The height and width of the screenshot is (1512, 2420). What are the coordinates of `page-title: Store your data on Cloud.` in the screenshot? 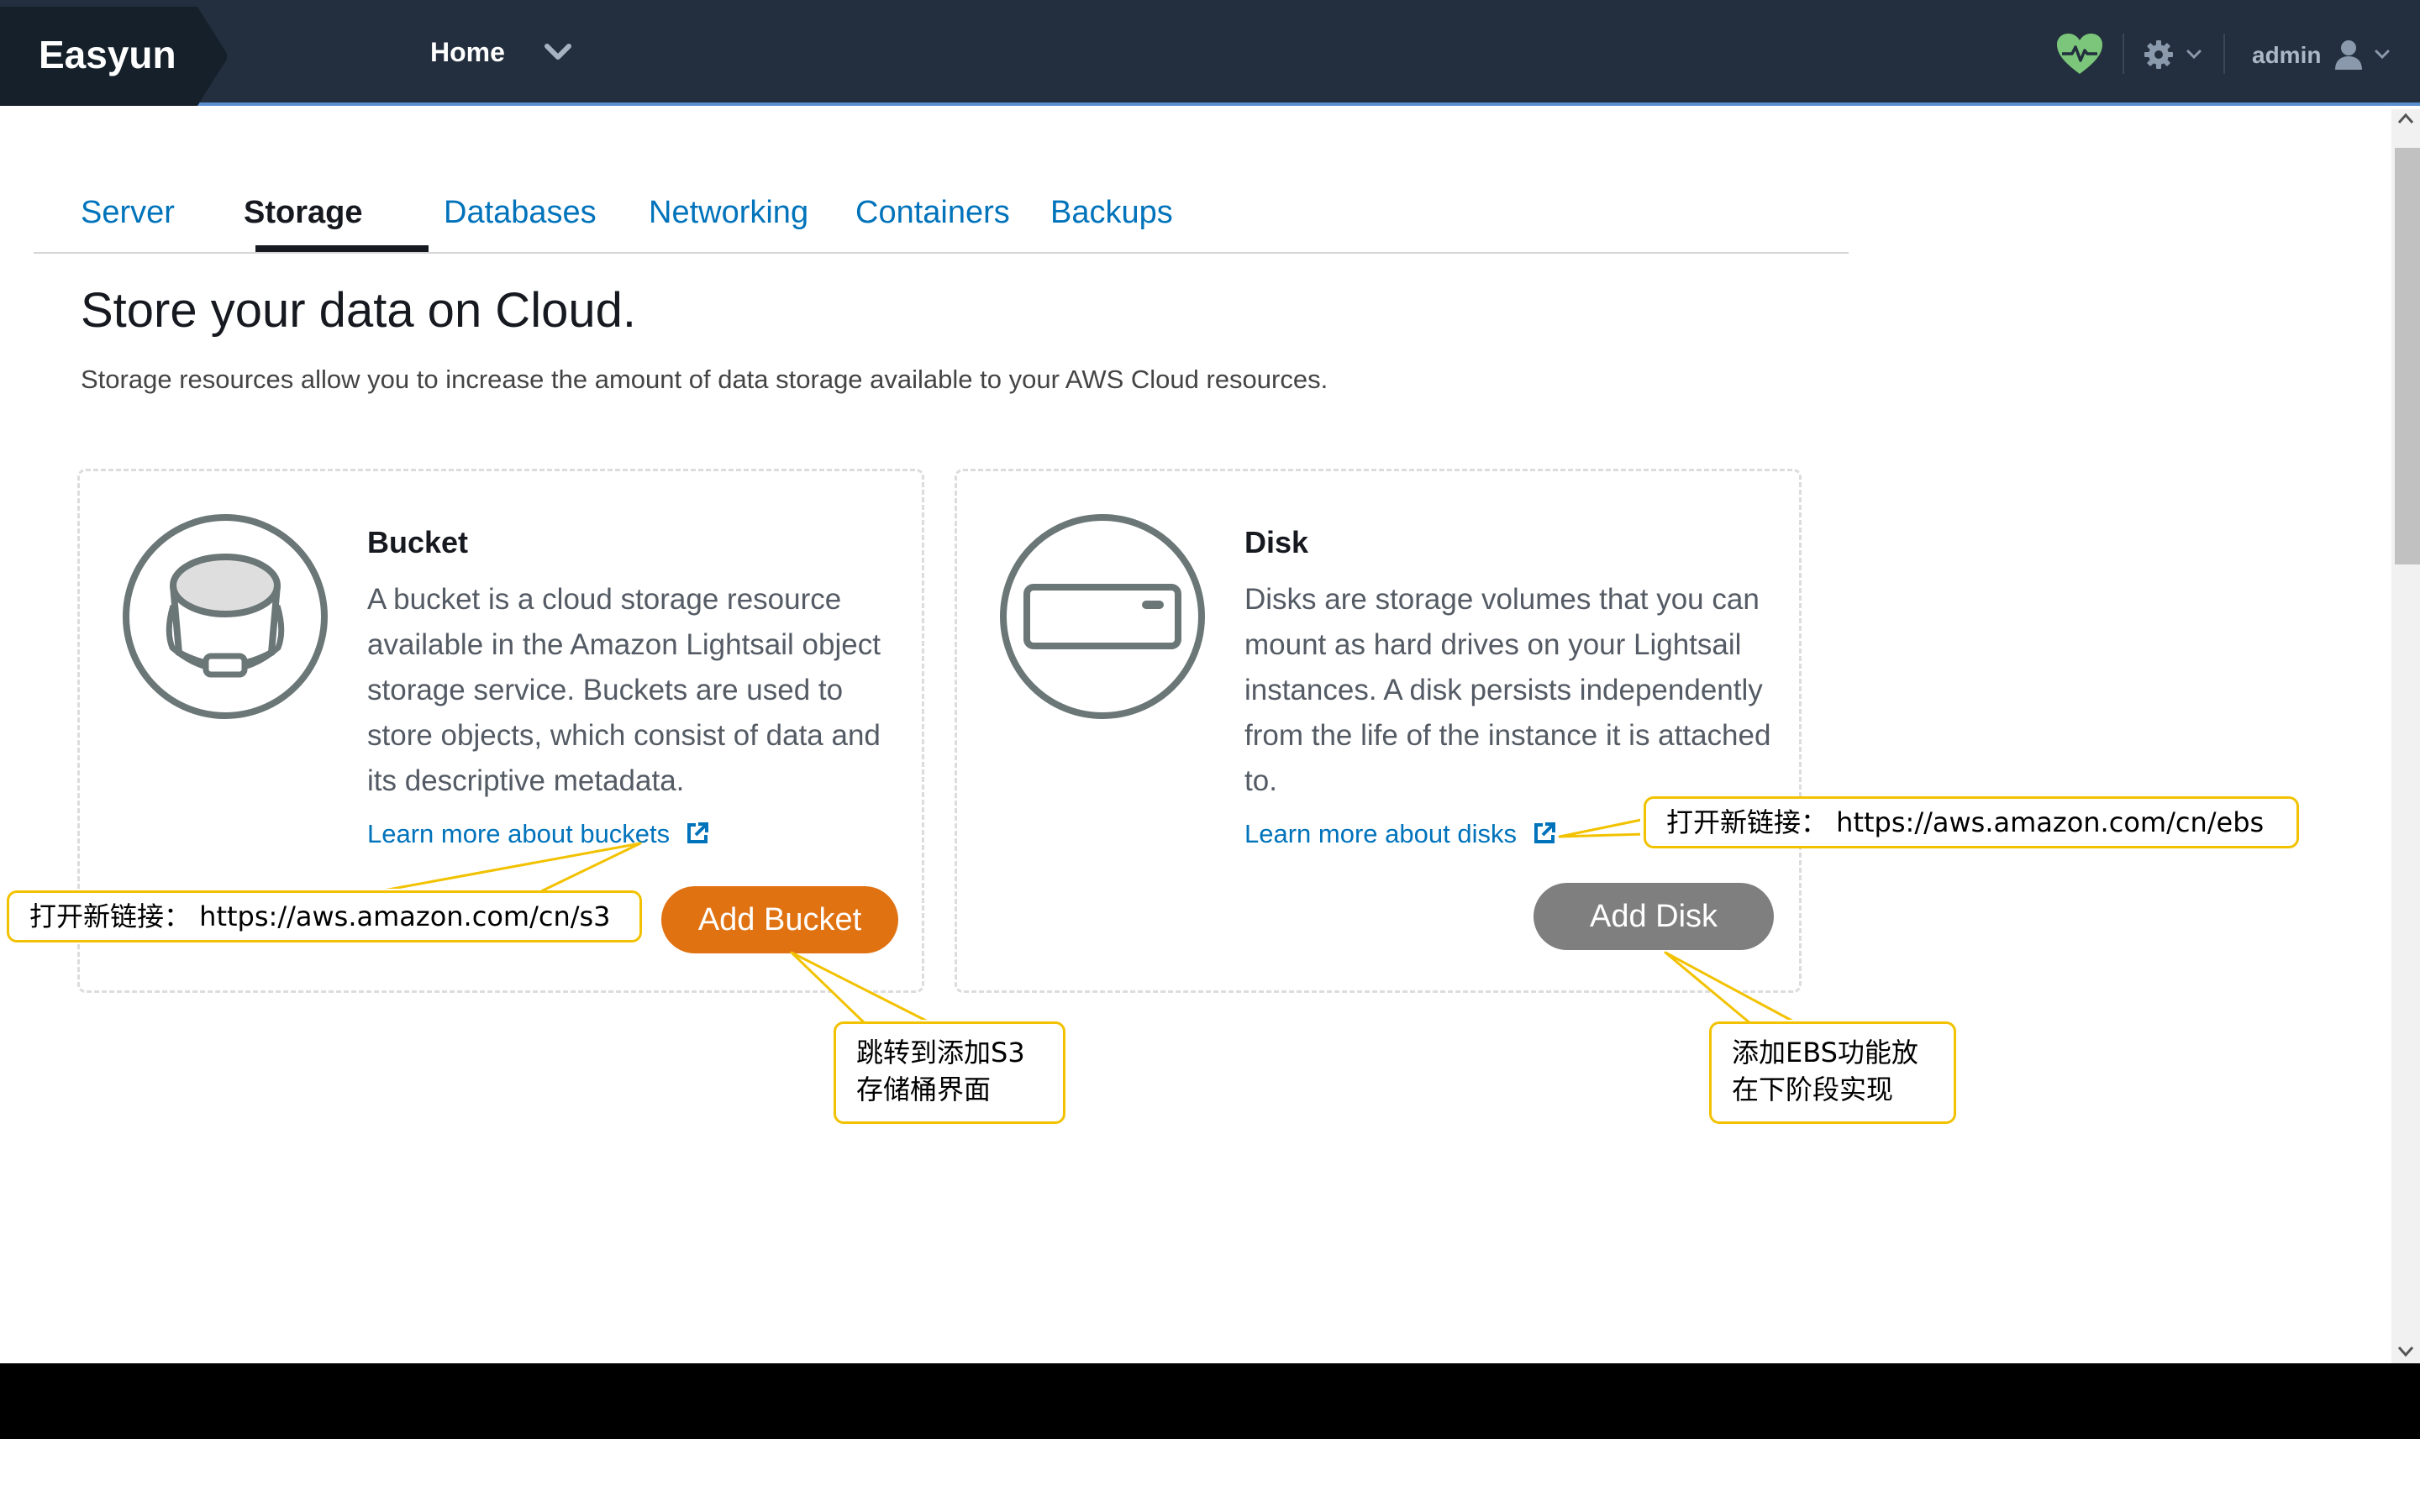 It's located at (359, 310).